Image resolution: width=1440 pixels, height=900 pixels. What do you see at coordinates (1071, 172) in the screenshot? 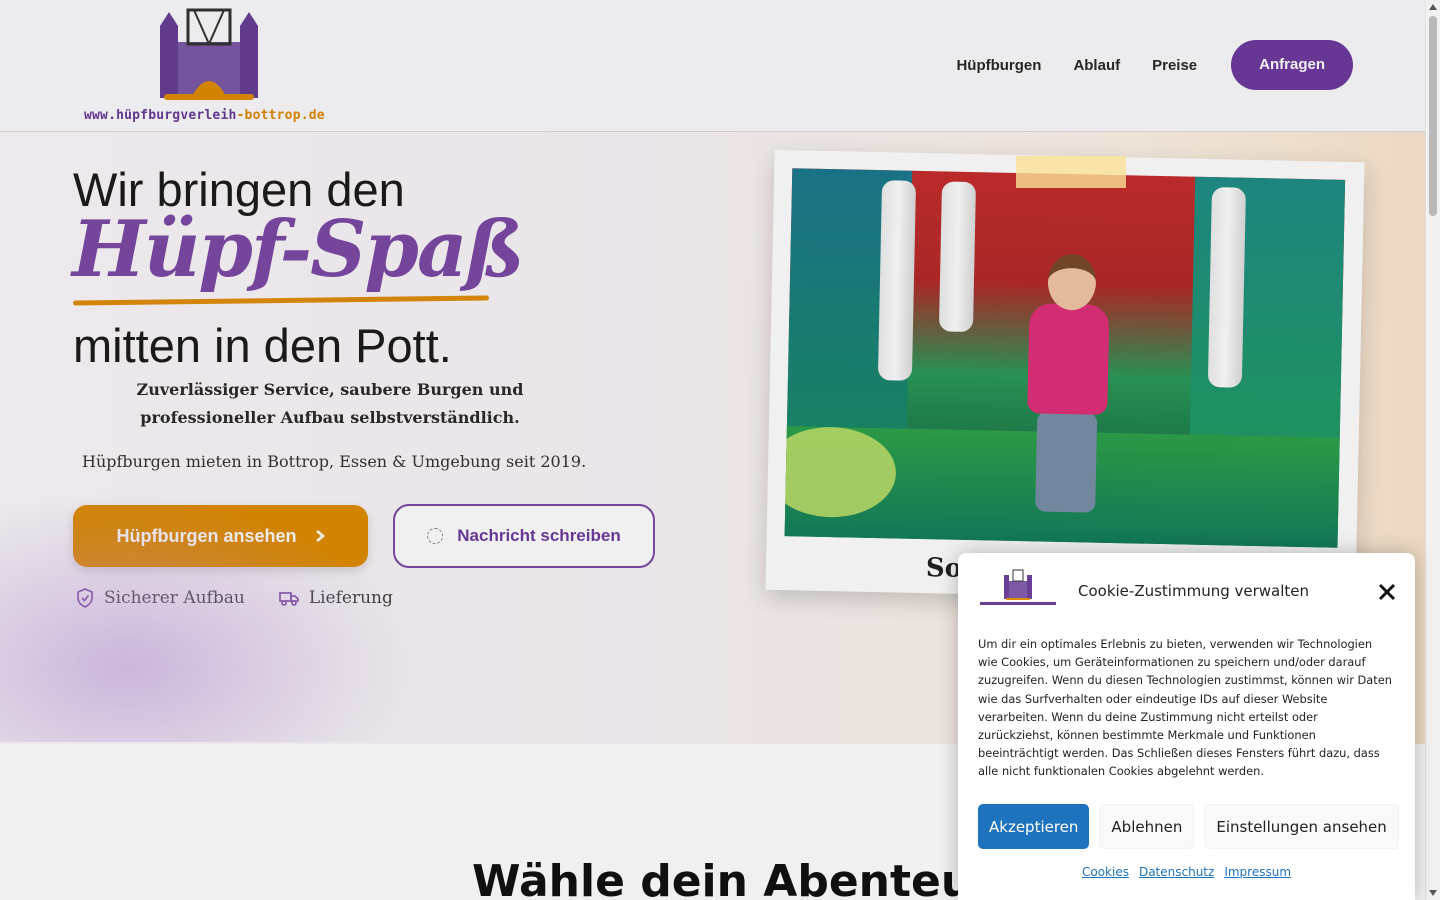
I see `polaroid-tape` at bounding box center [1071, 172].